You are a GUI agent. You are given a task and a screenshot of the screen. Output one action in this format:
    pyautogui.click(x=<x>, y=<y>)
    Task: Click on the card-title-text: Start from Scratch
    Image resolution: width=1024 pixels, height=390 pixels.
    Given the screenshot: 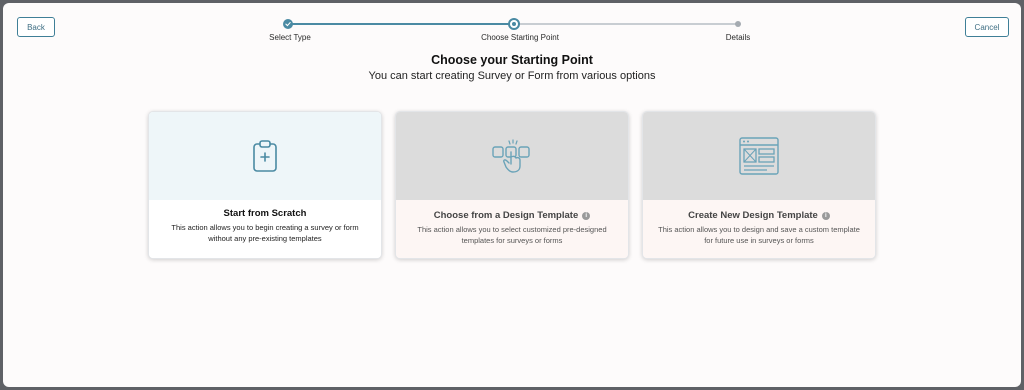 What is the action you would take?
    pyautogui.click(x=265, y=213)
    